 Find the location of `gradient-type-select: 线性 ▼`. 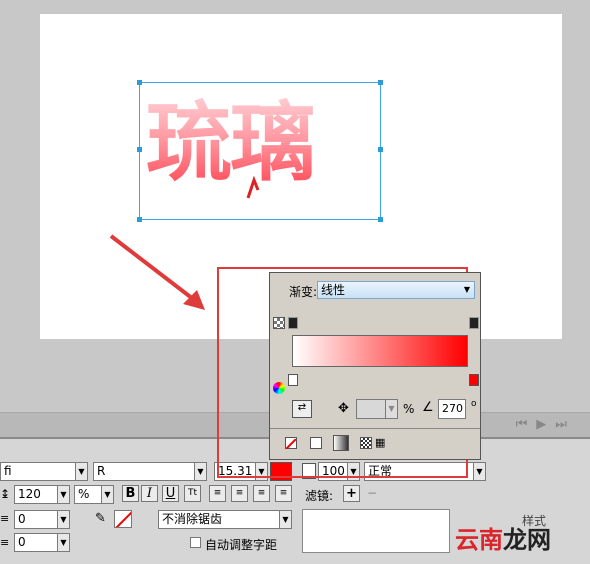

gradient-type-select: 线性 ▼ is located at coordinates (396, 290).